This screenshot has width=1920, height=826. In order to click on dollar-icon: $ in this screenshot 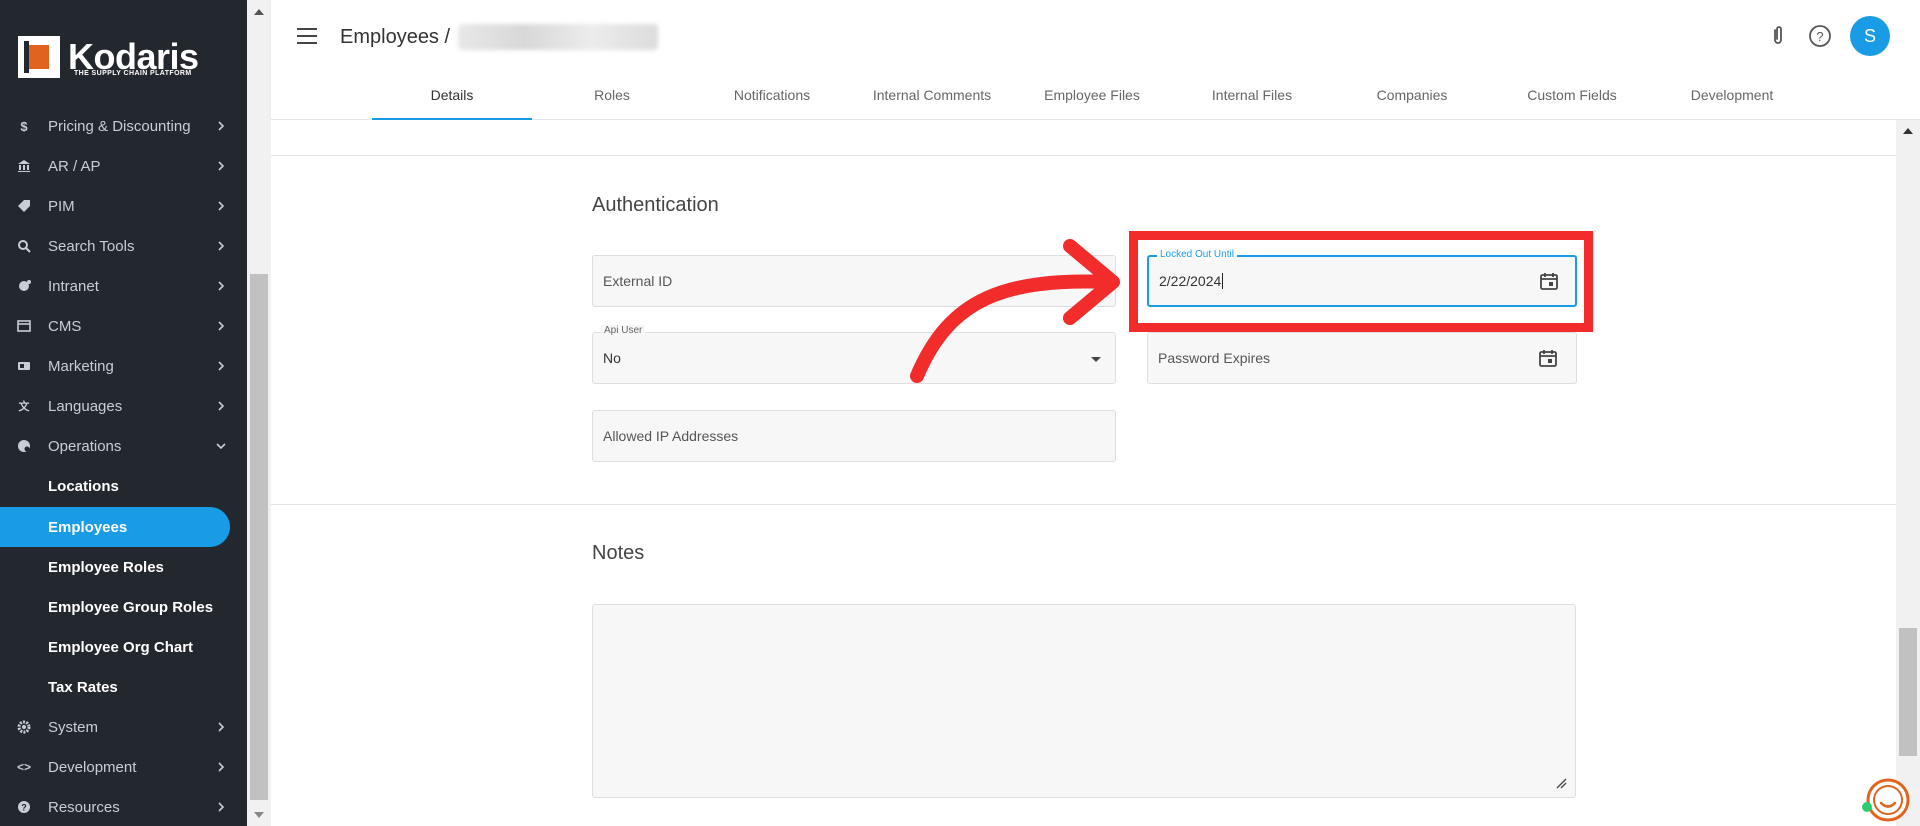, I will do `click(24, 126)`.